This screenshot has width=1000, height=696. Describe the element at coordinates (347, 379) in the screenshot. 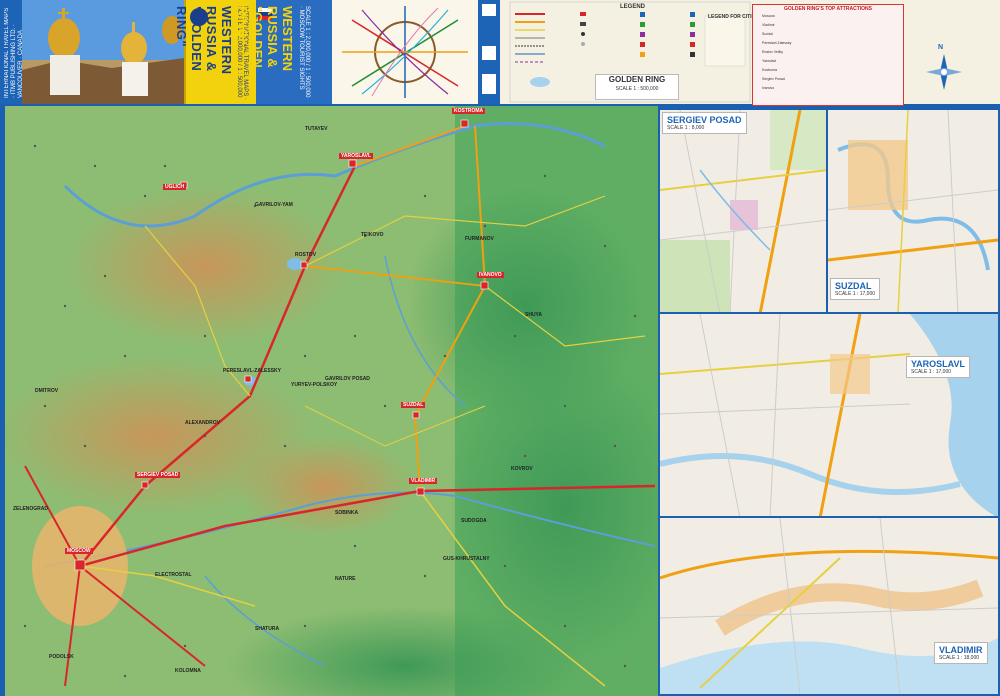

I see `city-label: GAVRILOV POSAD` at that location.